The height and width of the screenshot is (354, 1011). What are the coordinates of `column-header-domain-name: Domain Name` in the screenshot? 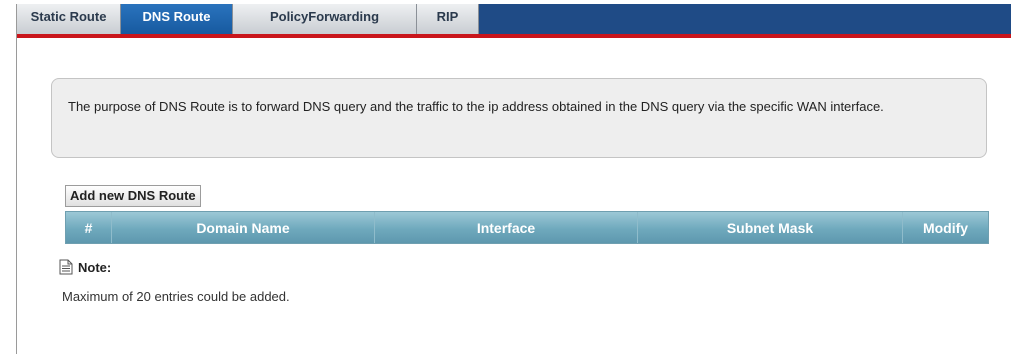 It's located at (243, 227).